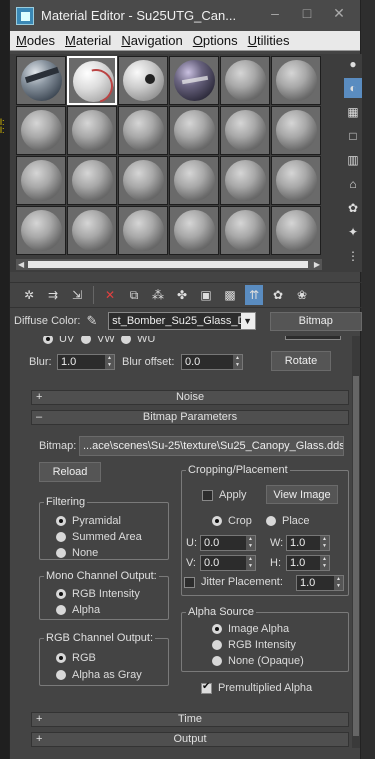  What do you see at coordinates (21, 264) in the screenshot?
I see `scroll-left-icon: ◀` at bounding box center [21, 264].